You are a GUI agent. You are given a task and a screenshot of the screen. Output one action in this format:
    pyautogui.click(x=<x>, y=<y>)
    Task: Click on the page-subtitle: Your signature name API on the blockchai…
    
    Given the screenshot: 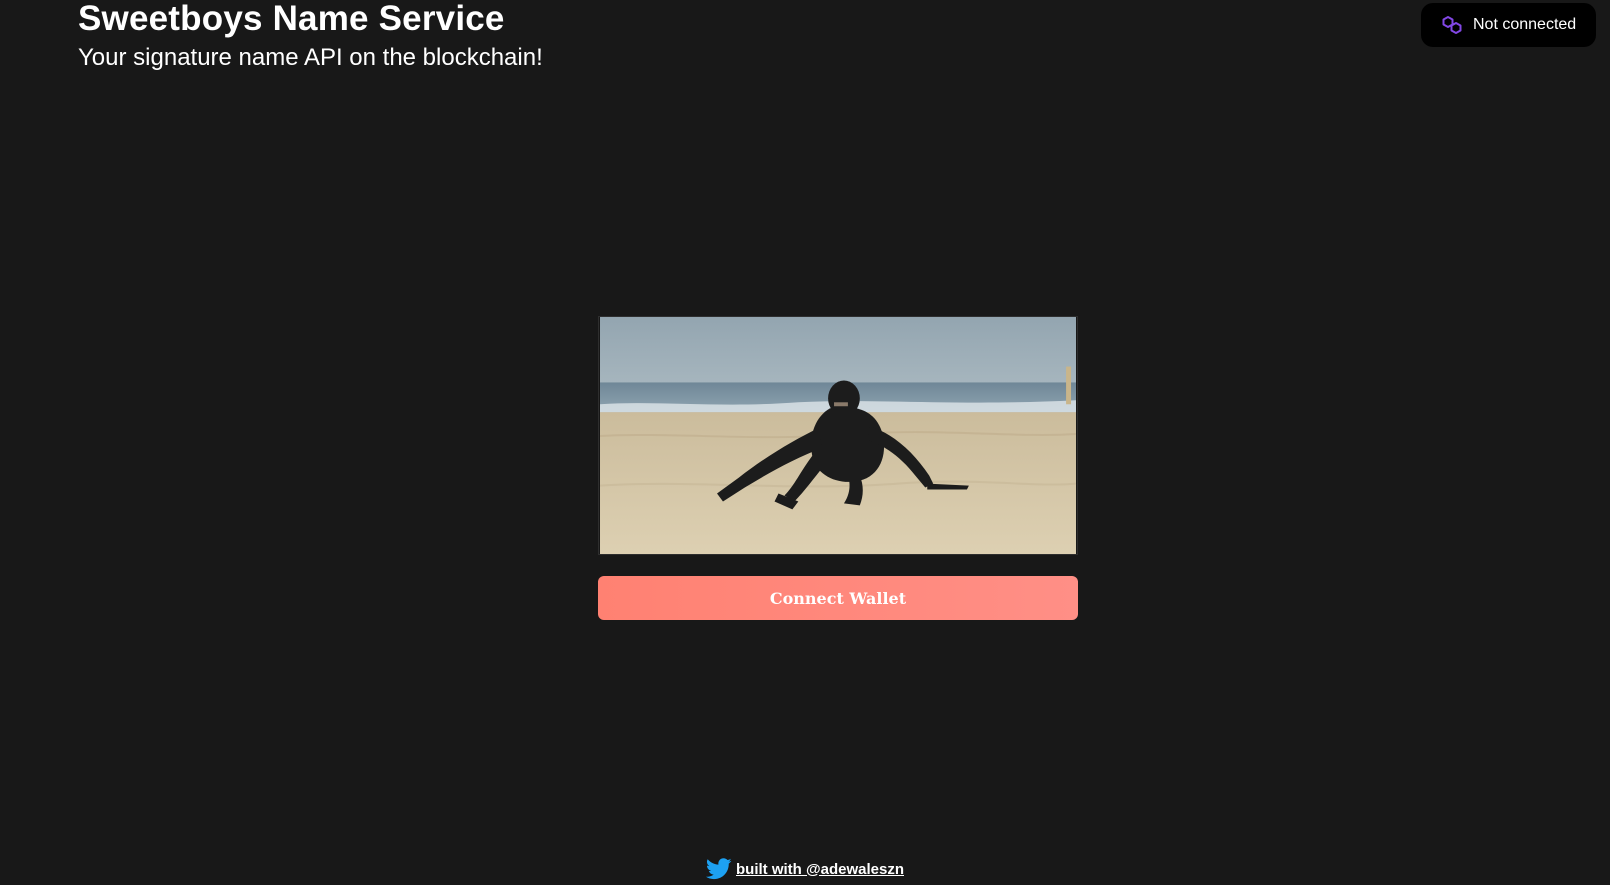 What is the action you would take?
    pyautogui.click(x=310, y=57)
    